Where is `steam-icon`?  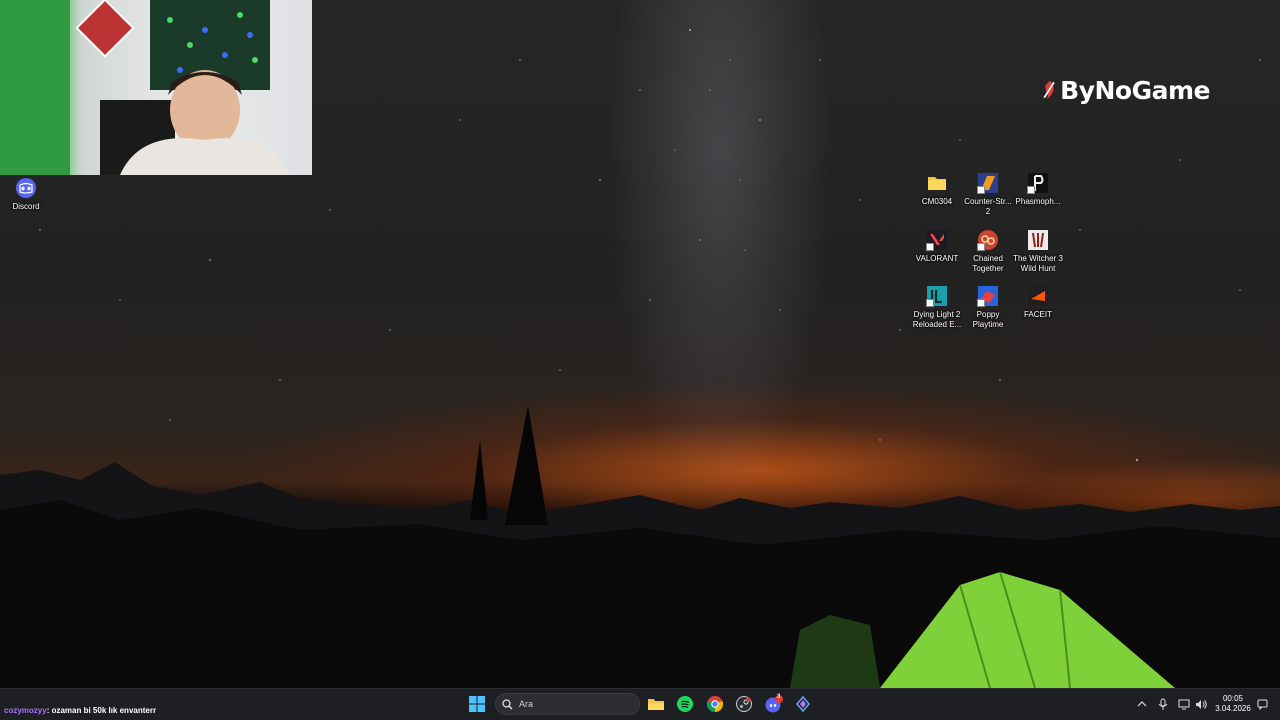
steam-icon is located at coordinates (744, 704).